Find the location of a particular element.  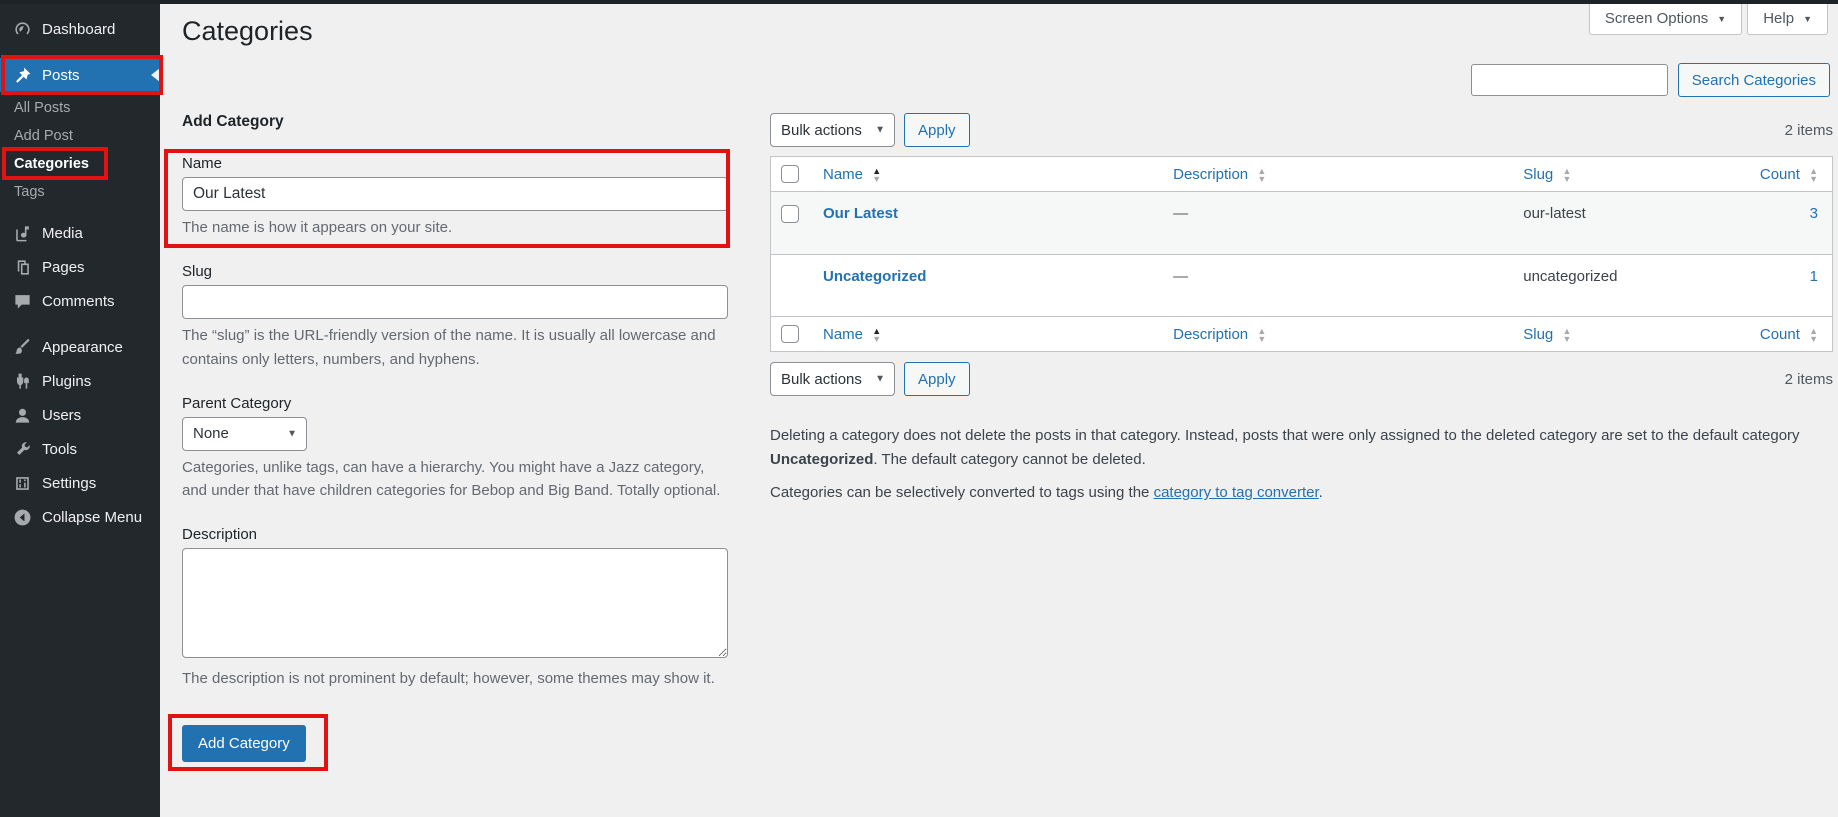

active-menu-notch is located at coordinates (155, 75).